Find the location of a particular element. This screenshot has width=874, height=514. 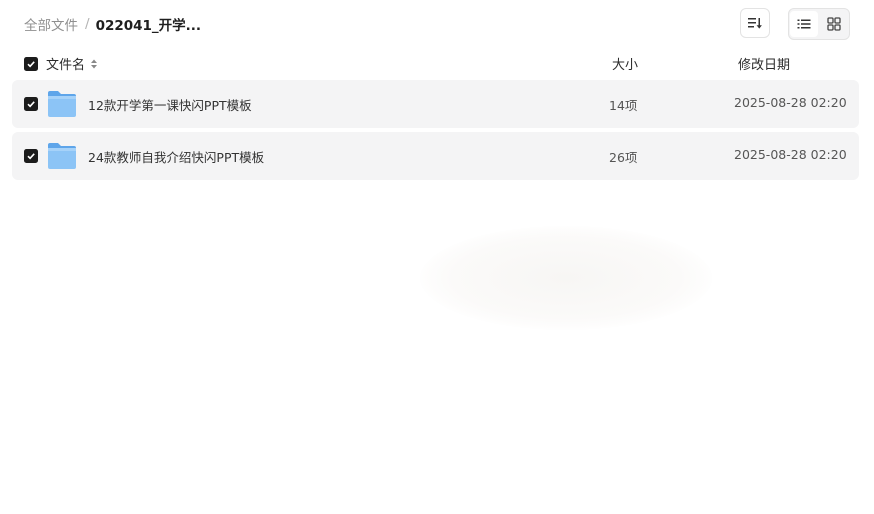

grid-icon is located at coordinates (834, 24).